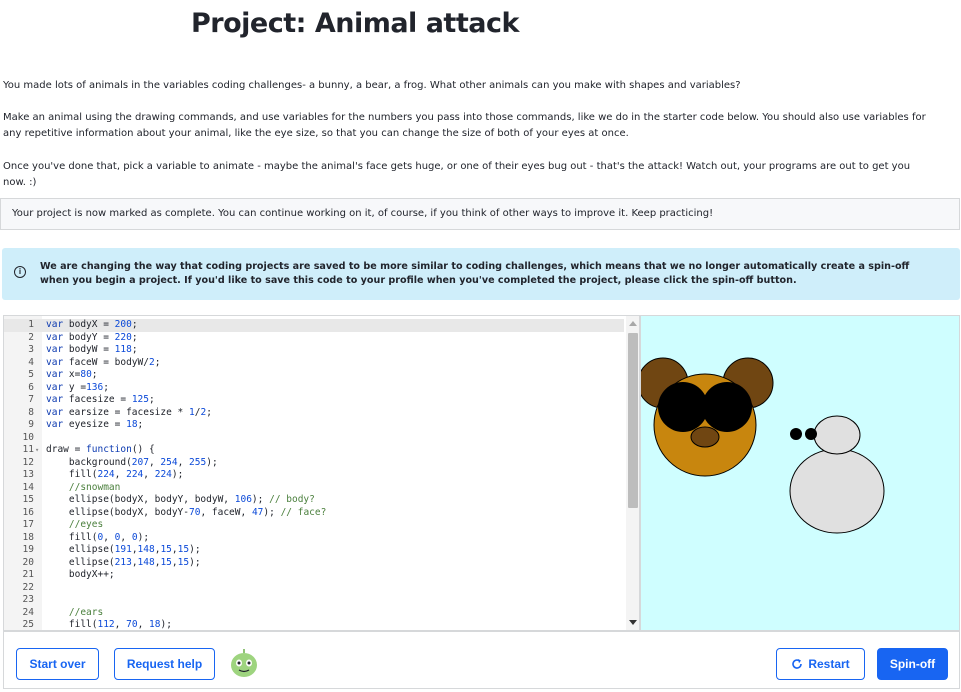 Image resolution: width=961 pixels, height=692 pixels. I want to click on line-number: 6, so click(31, 387).